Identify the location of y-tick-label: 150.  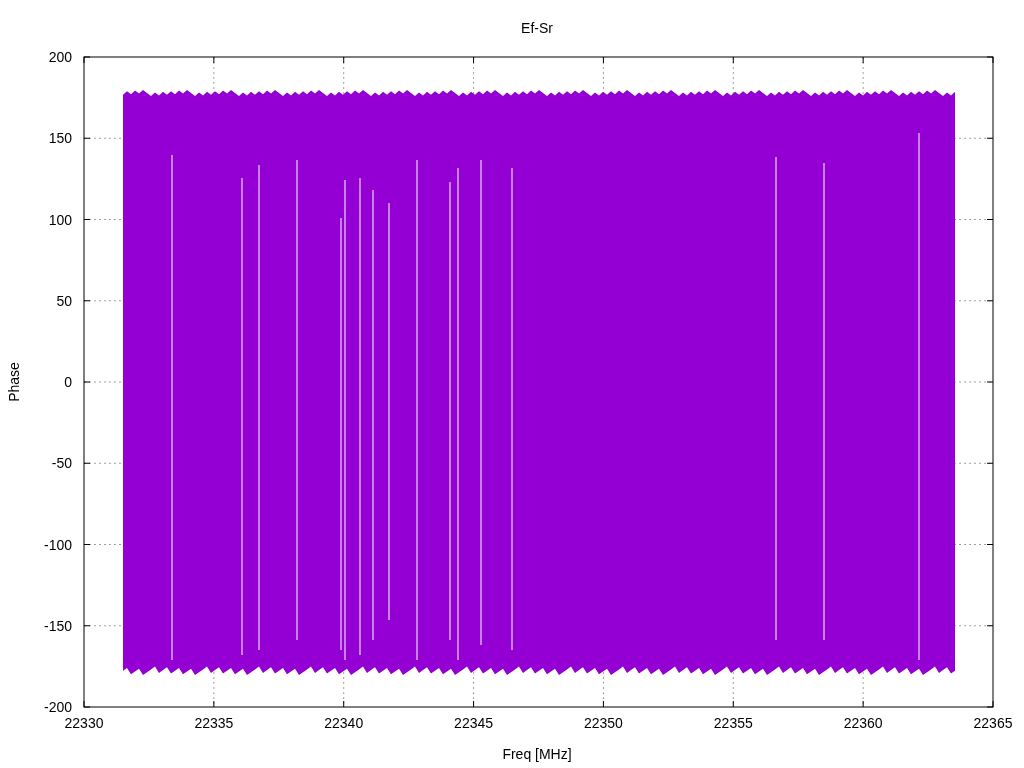
(60, 138).